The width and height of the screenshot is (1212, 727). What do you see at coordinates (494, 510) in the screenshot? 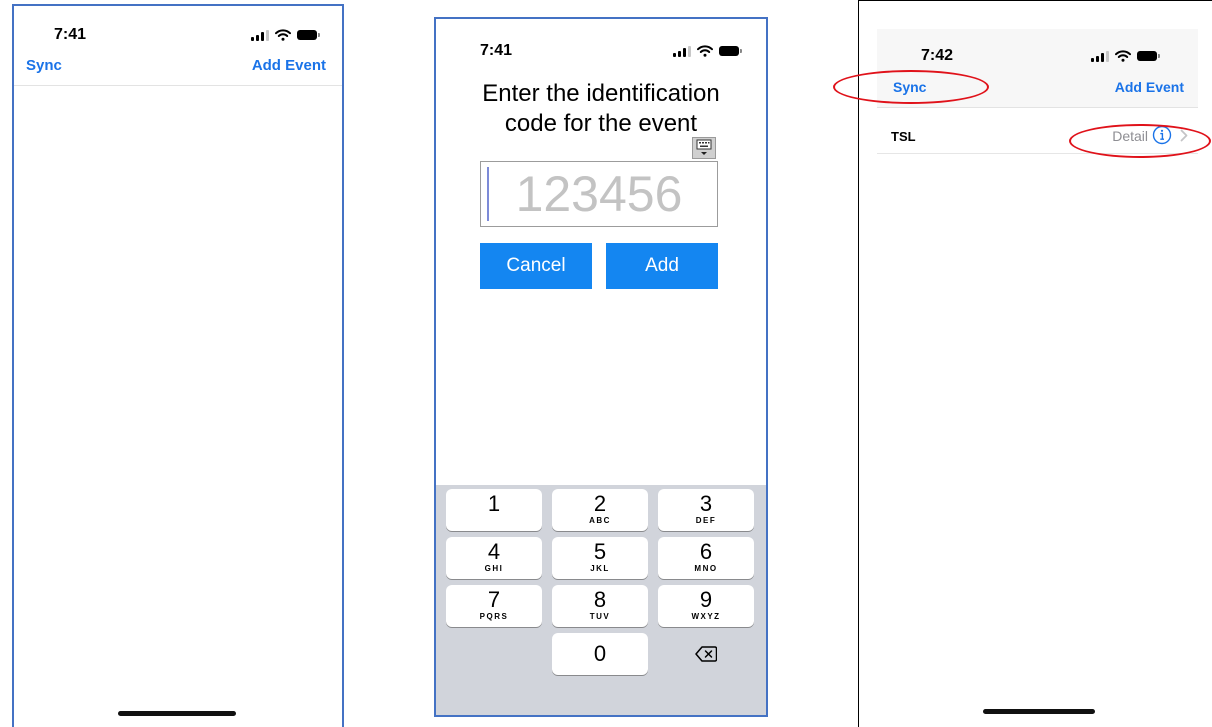
I see `key-1: 1` at bounding box center [494, 510].